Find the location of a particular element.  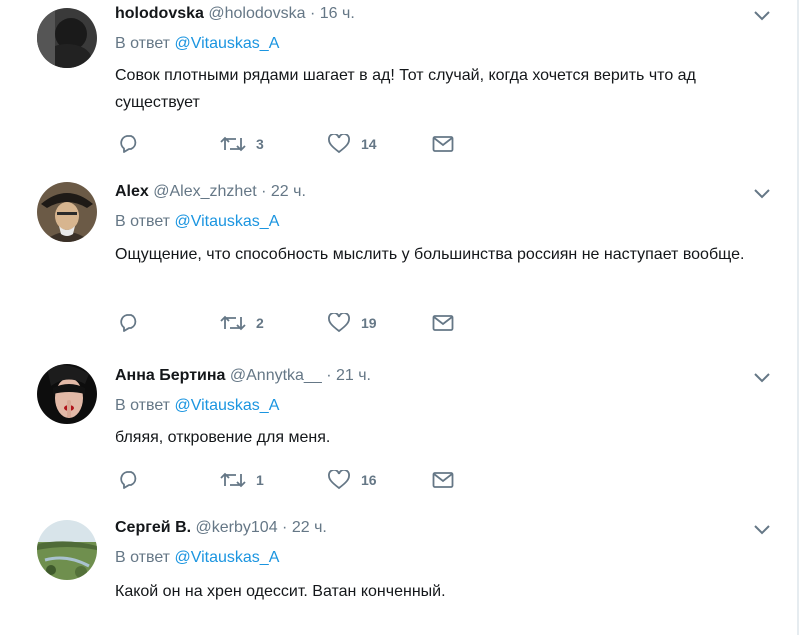

display-name: holodovska is located at coordinates (159, 13).